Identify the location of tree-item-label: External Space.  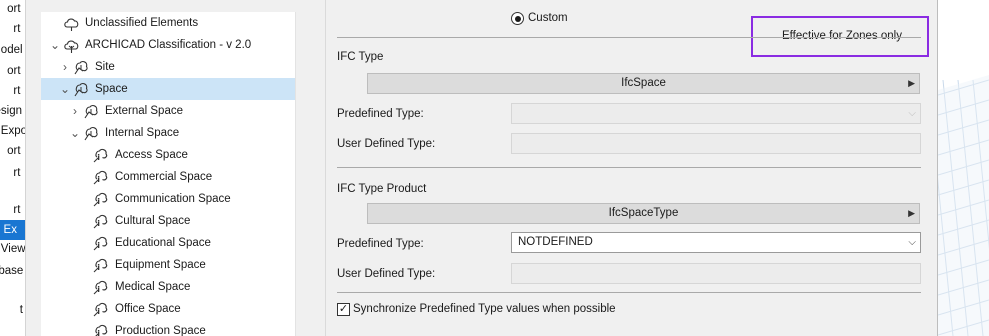
(144, 111).